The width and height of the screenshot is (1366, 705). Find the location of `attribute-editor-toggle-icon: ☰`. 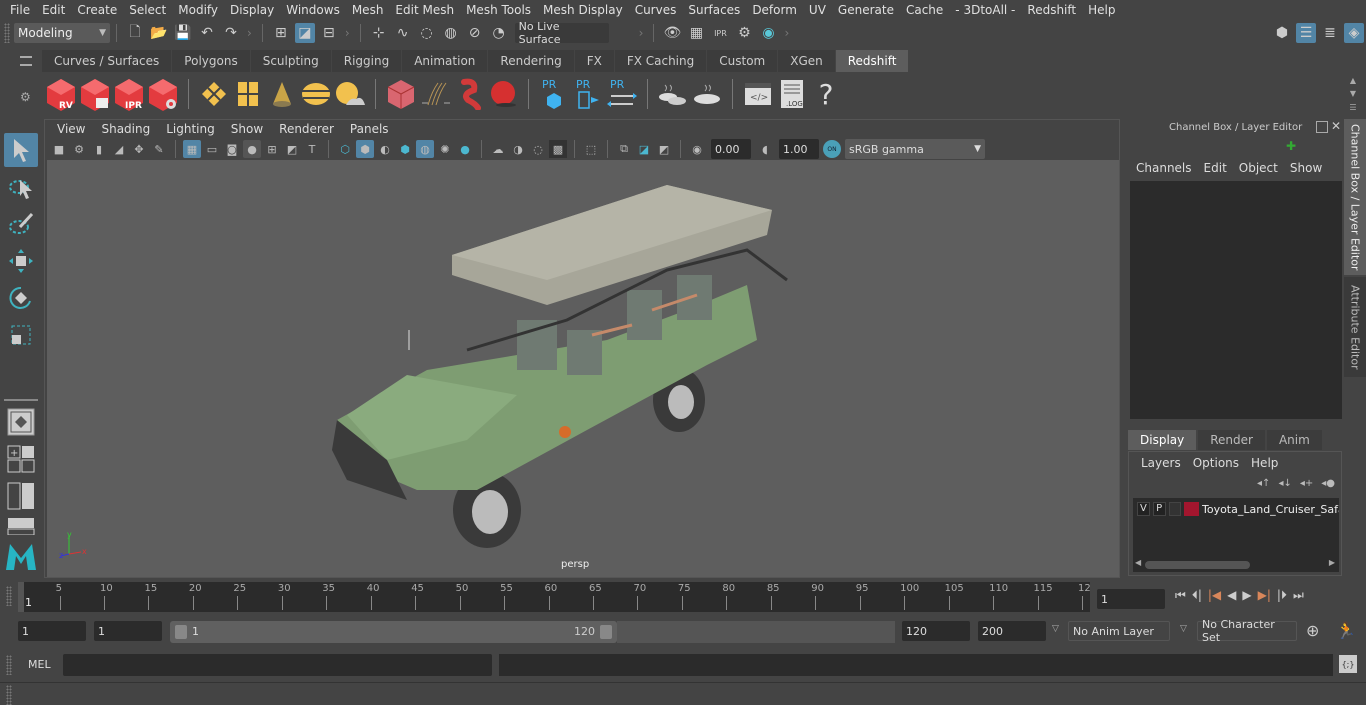

attribute-editor-toggle-icon: ☰ is located at coordinates (1306, 33).